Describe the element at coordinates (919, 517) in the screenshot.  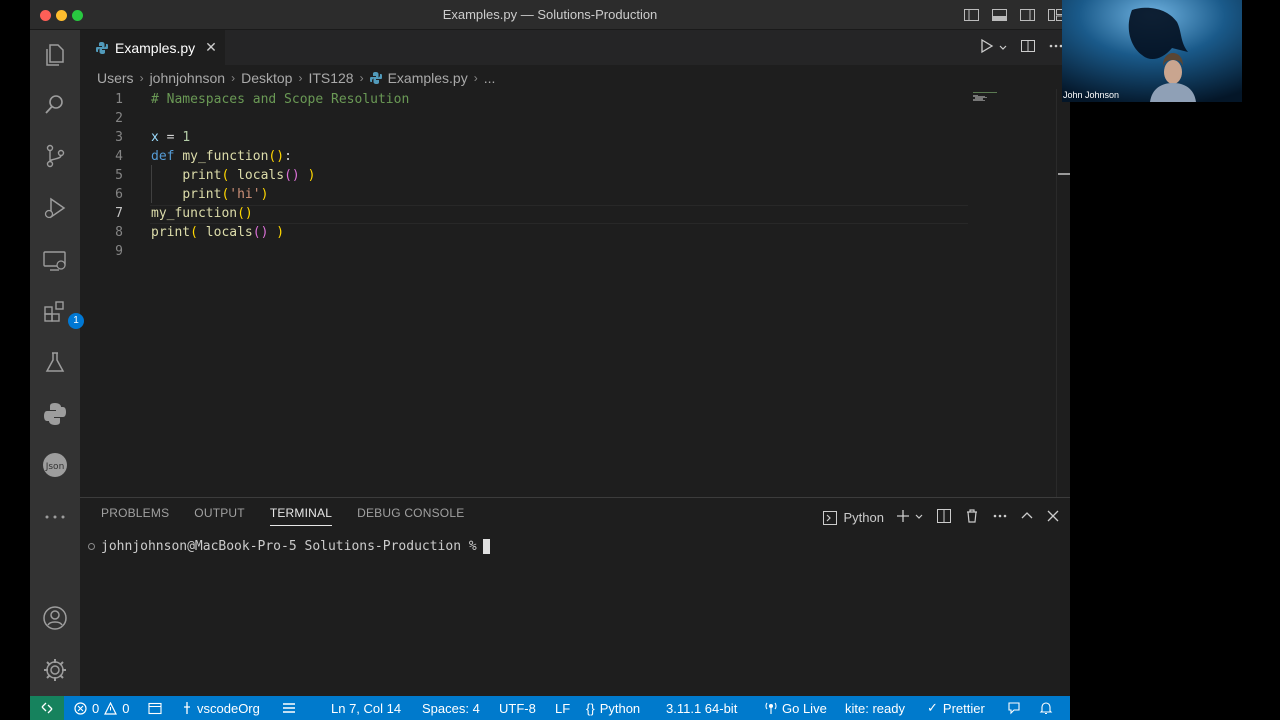
I see `terminal-dropdown-chevron-icon` at that location.